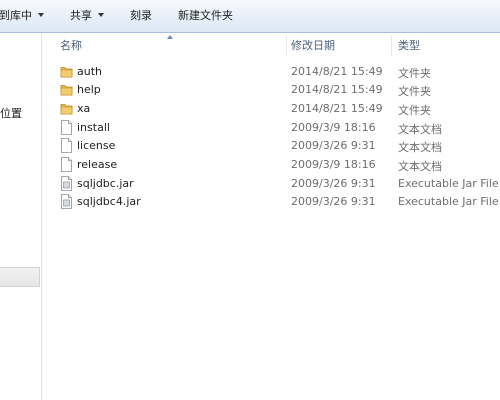  Describe the element at coordinates (16, 15) in the screenshot. I see `include-in-library-label: 到库中` at that location.